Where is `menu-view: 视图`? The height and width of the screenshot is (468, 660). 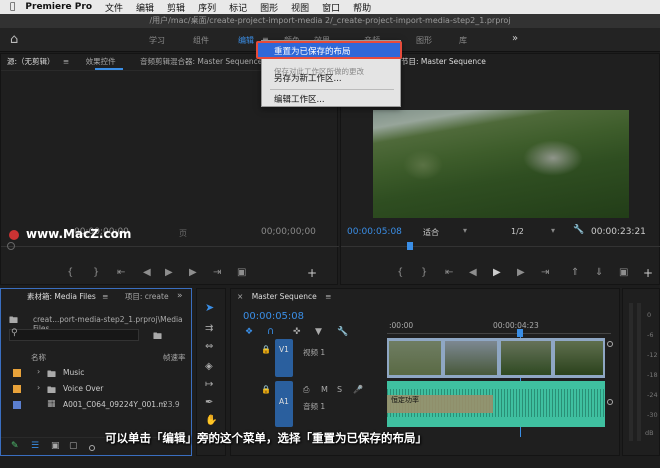
menu-view: 视图 is located at coordinates (300, 7).